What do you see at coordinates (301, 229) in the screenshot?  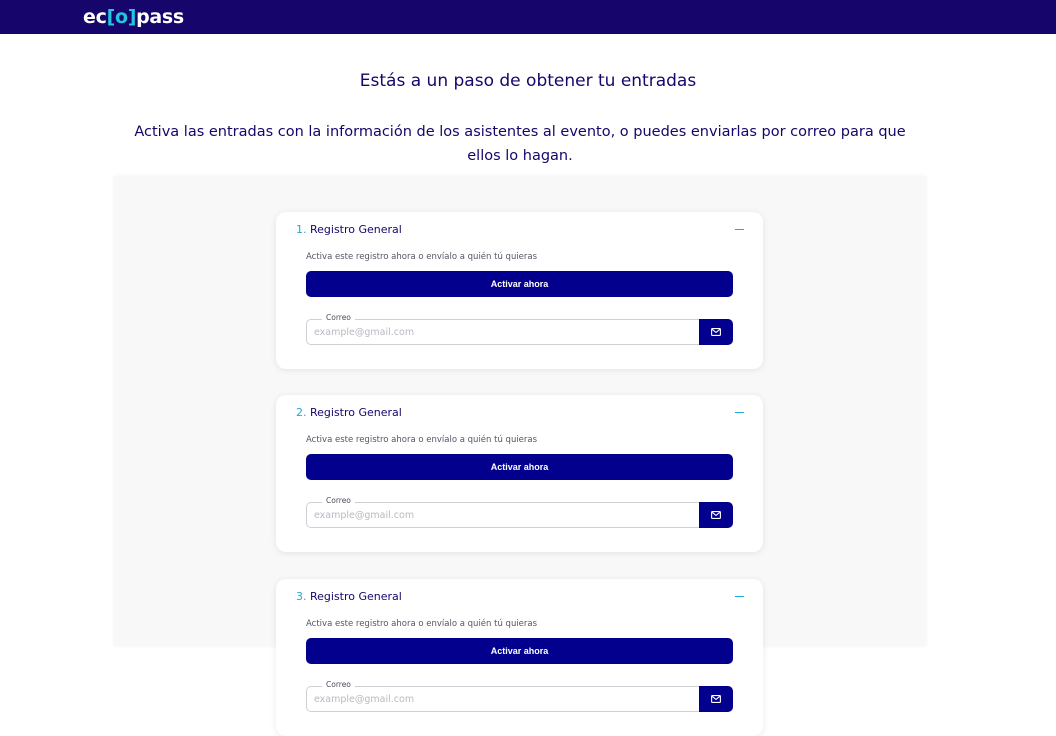 I see `card-number: 1.` at bounding box center [301, 229].